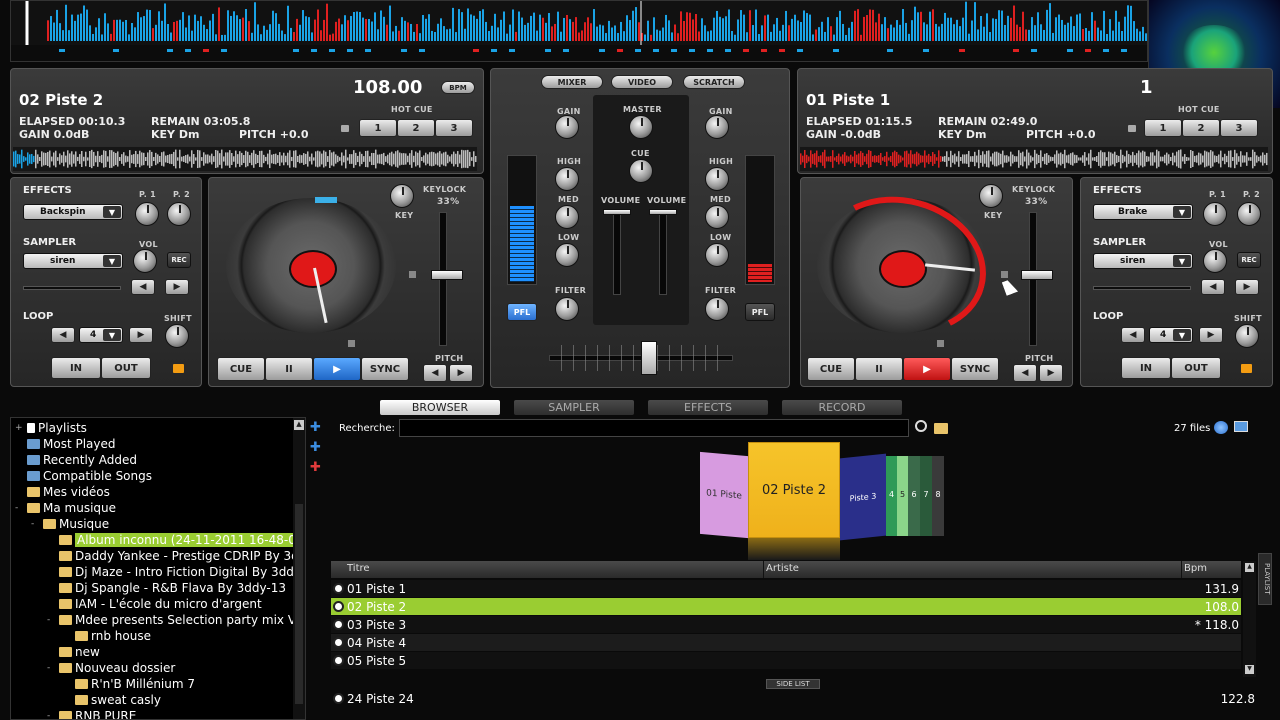  What do you see at coordinates (1215, 214) in the screenshot?
I see `right-p1-knob` at bounding box center [1215, 214].